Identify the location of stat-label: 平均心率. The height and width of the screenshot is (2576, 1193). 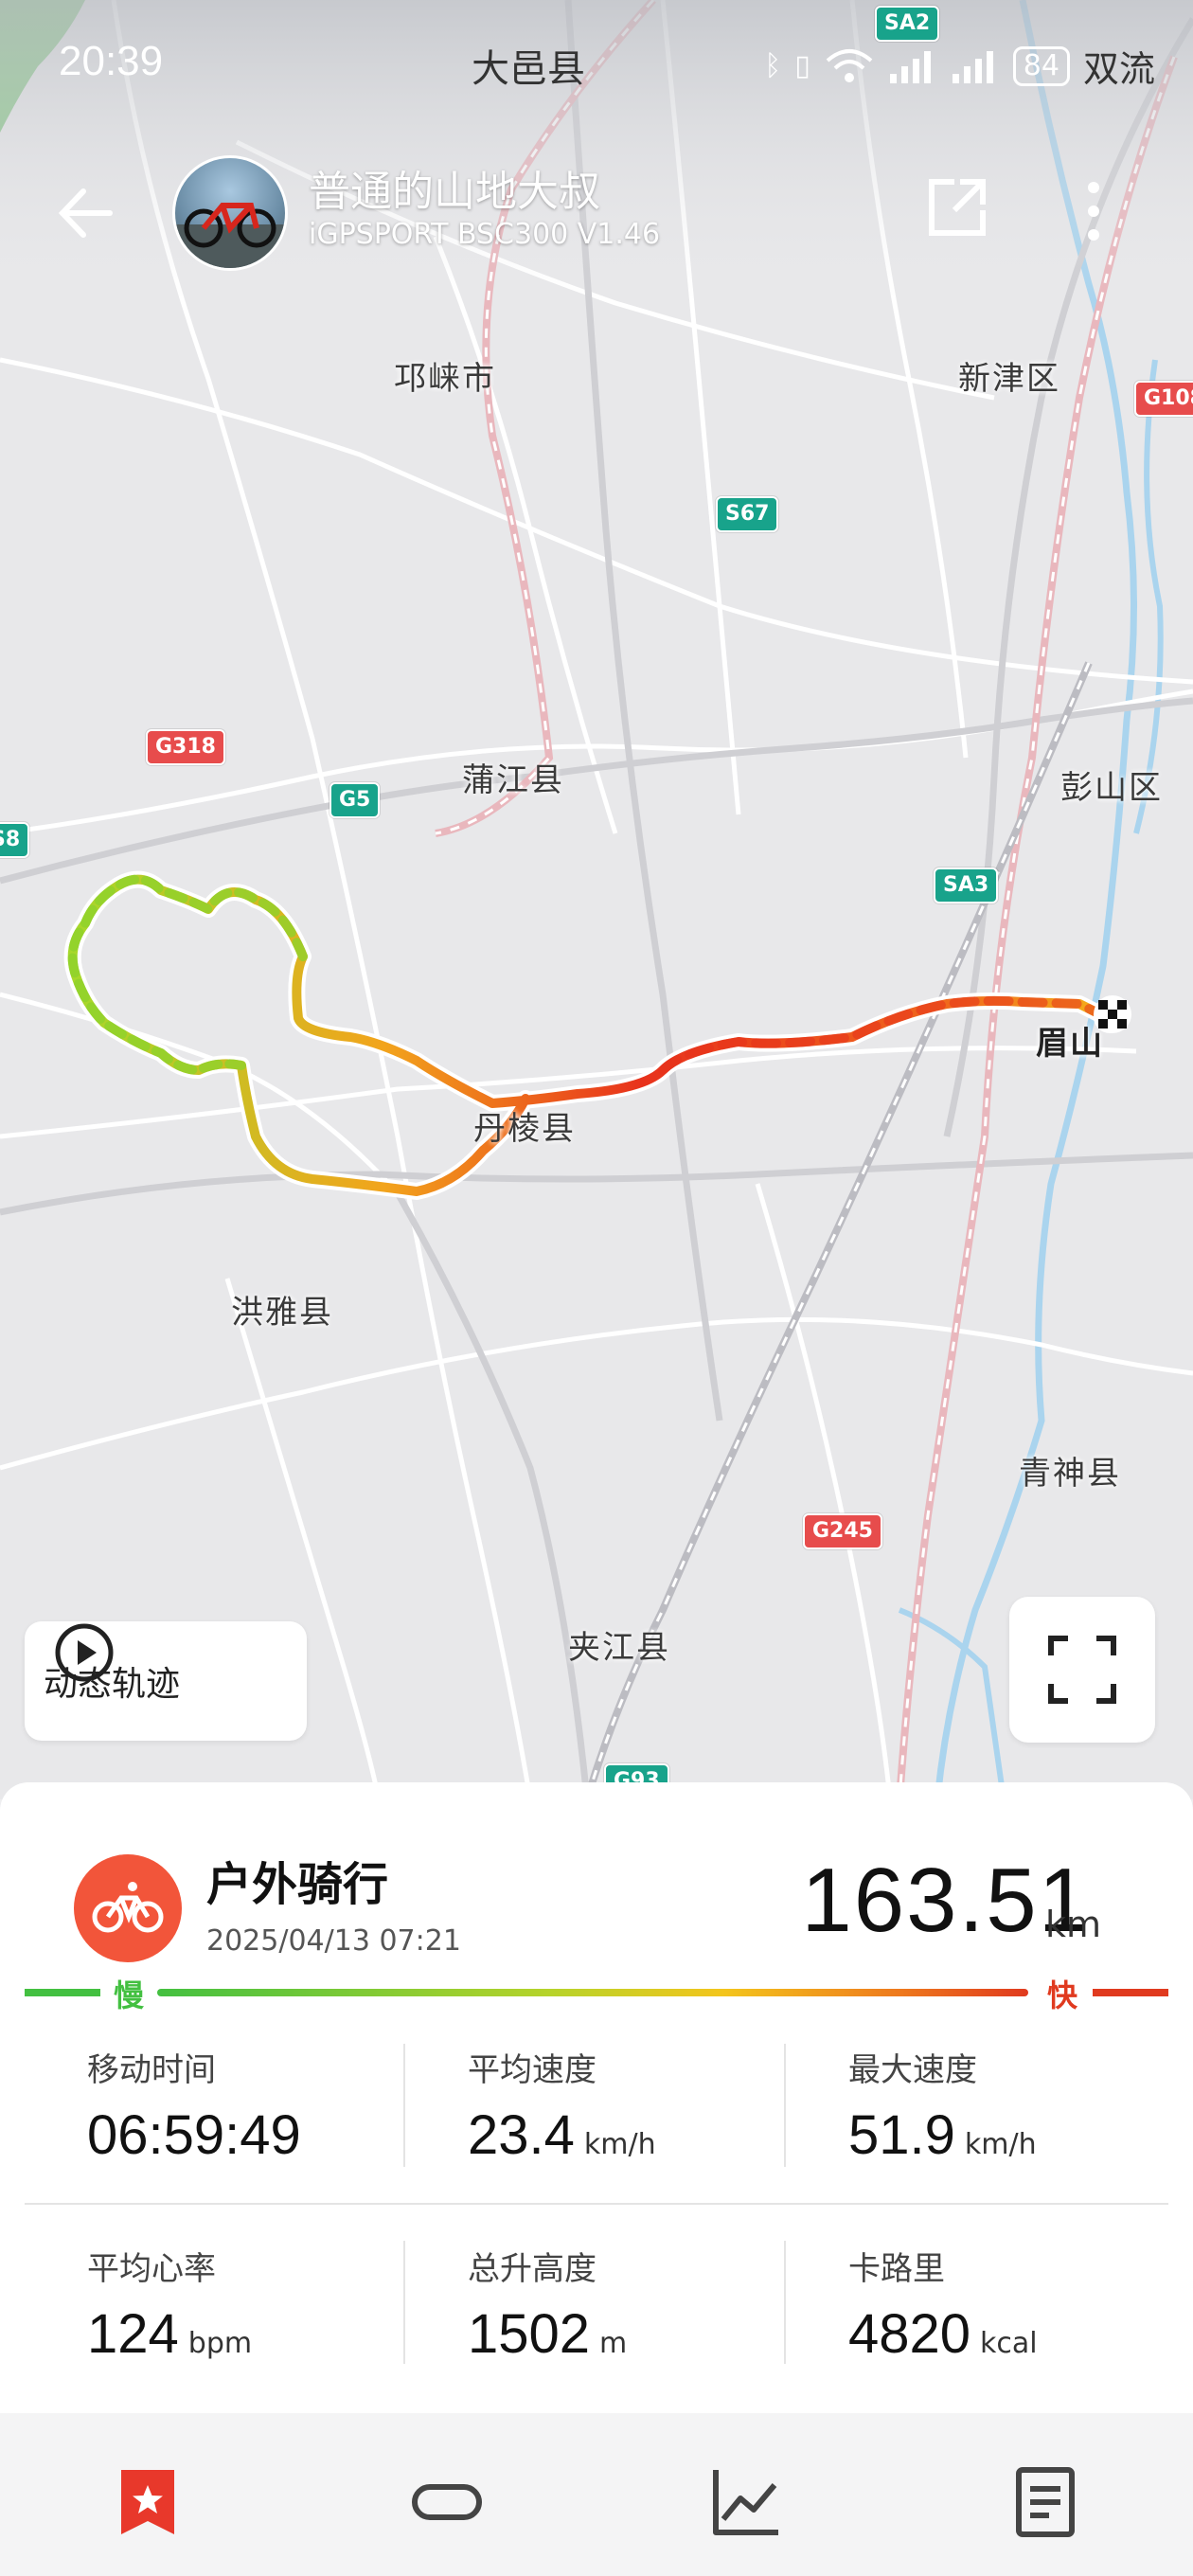
(151, 2269).